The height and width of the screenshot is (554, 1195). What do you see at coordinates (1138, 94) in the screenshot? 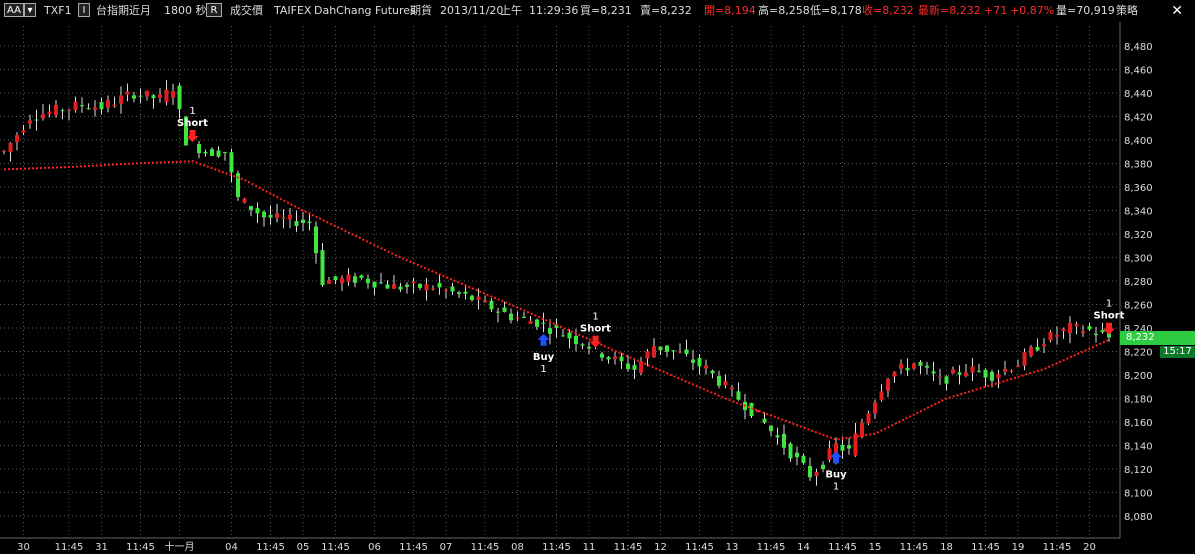
I see `y-tick-label: 8,440` at bounding box center [1138, 94].